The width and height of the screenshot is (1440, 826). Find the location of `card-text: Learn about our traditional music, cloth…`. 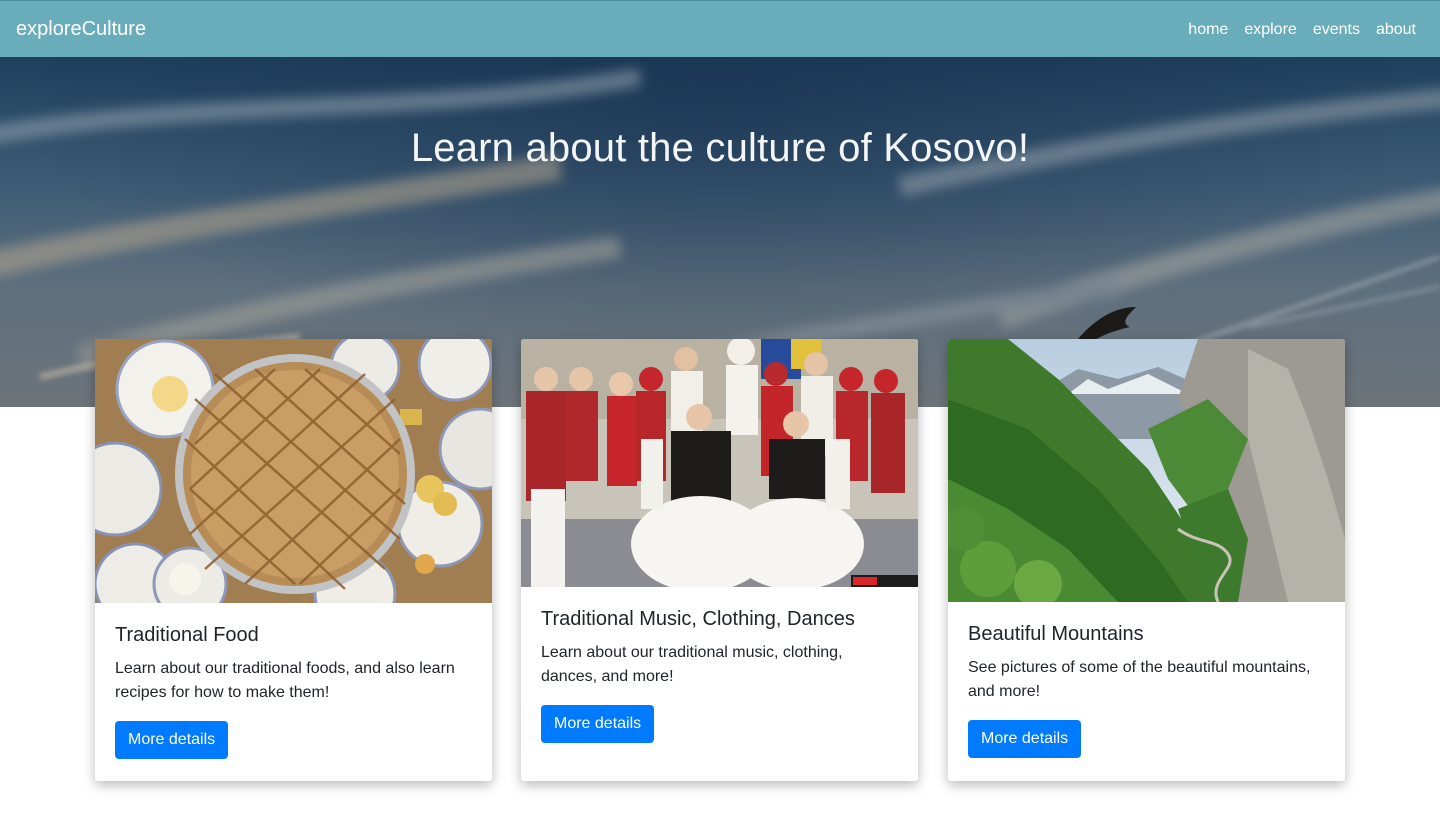

card-text: Learn about our traditional music, cloth… is located at coordinates (692, 664).